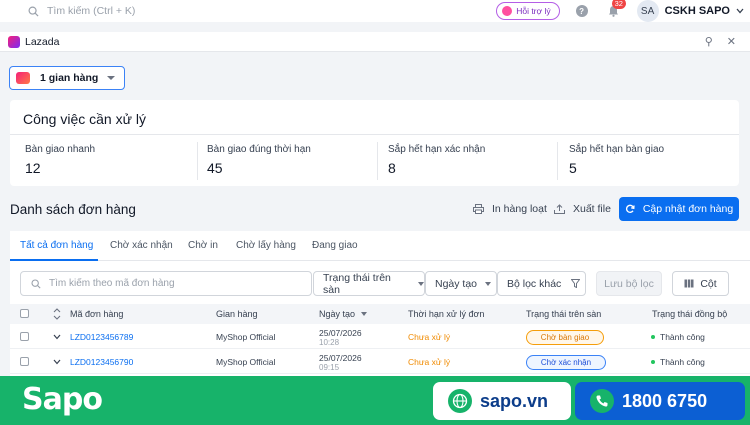  Describe the element at coordinates (436, 162) in the screenshot. I see `stat-confirm-expiring: Sắp hết hạn xác nhận 8` at that location.